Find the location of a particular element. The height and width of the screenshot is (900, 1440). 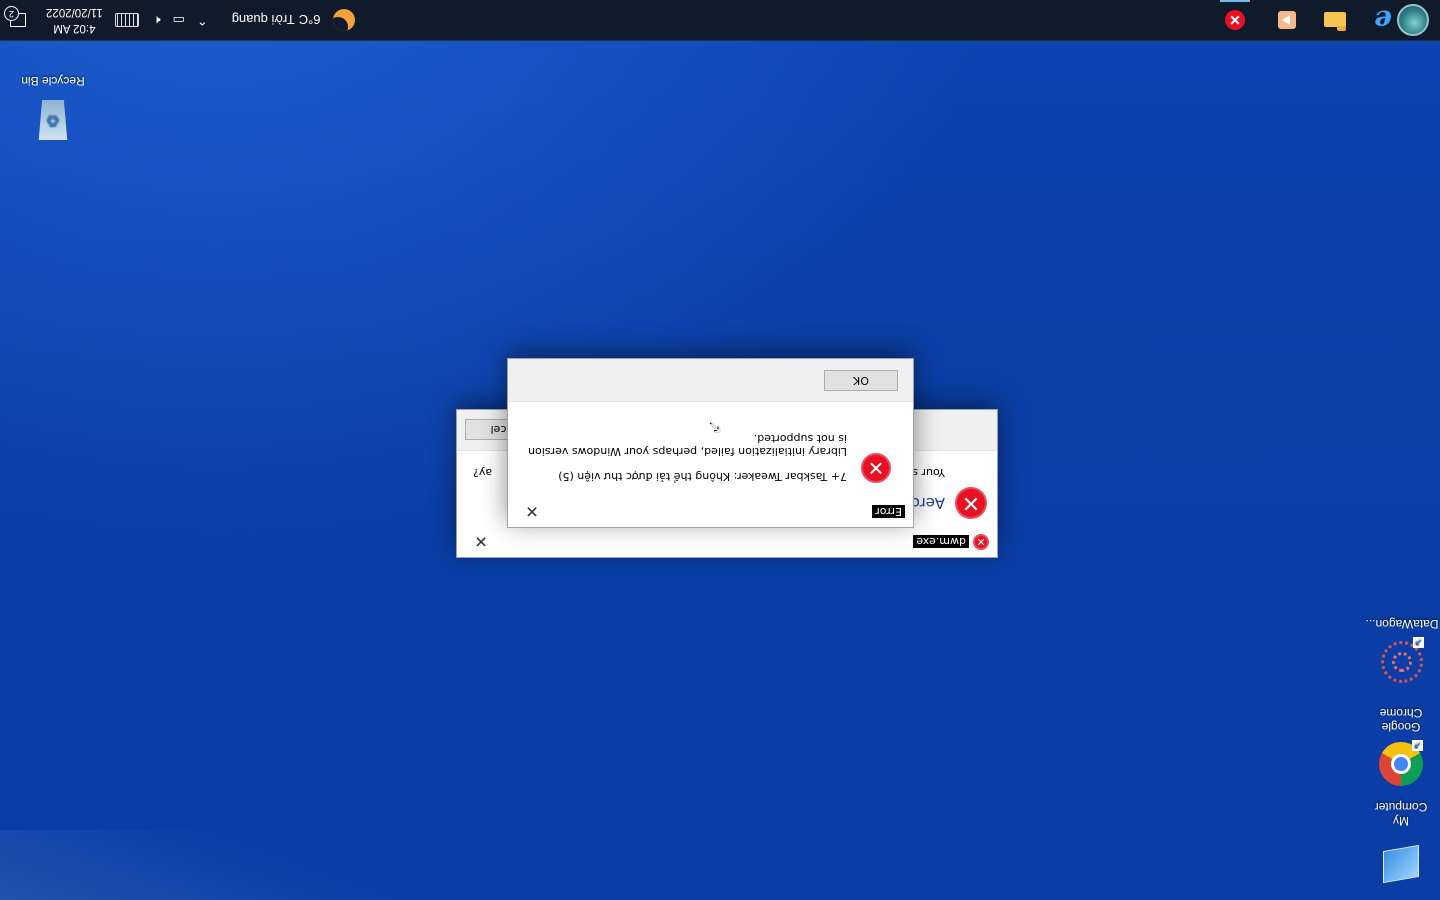

taskbar-file-explorer is located at coordinates (1335, 20).